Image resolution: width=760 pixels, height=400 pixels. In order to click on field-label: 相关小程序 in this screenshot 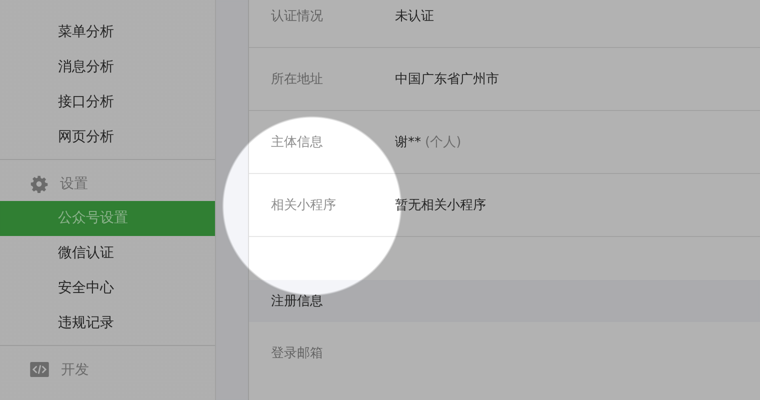, I will do `click(304, 205)`.